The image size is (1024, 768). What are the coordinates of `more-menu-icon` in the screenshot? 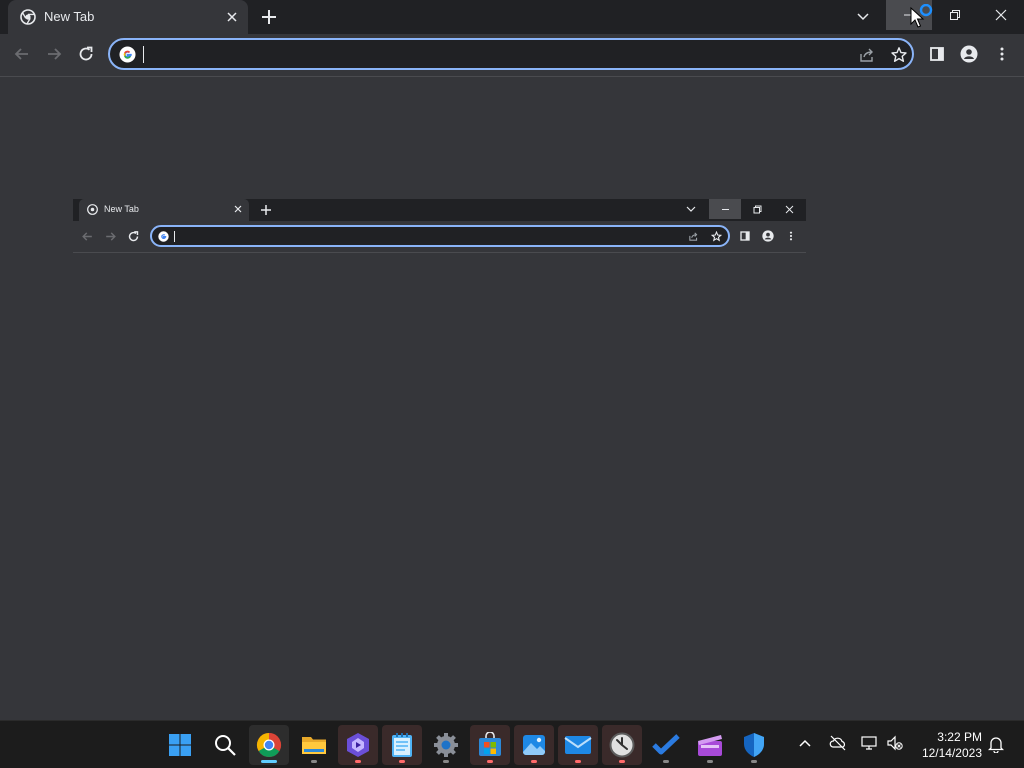 It's located at (1002, 54).